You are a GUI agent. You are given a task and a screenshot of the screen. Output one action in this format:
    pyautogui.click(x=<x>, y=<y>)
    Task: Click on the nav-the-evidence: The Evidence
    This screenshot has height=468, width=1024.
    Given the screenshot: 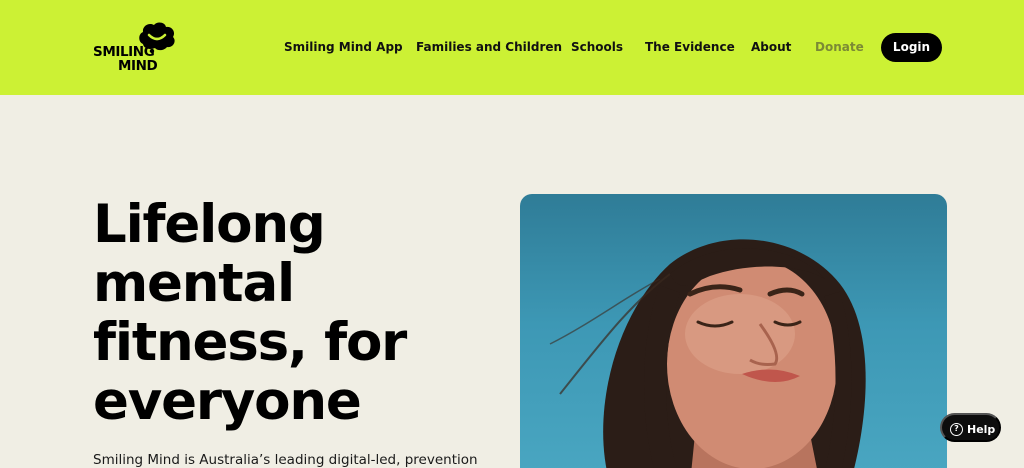 What is the action you would take?
    pyautogui.click(x=690, y=47)
    